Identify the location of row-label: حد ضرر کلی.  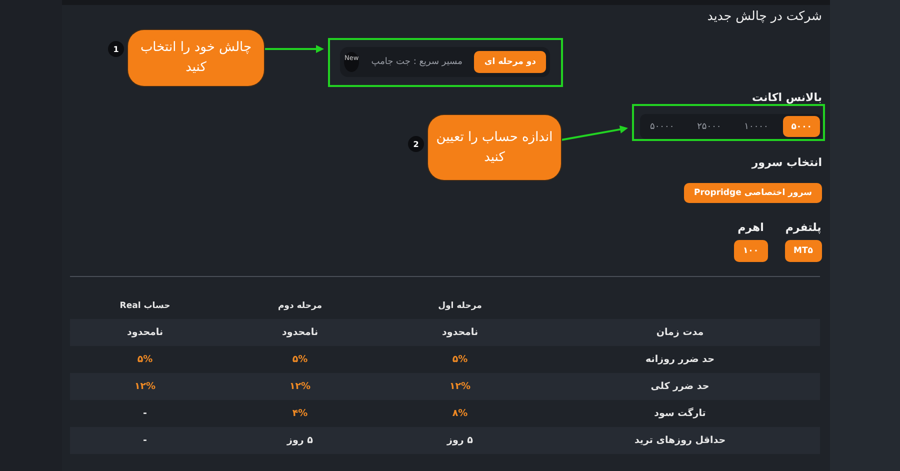
(680, 386).